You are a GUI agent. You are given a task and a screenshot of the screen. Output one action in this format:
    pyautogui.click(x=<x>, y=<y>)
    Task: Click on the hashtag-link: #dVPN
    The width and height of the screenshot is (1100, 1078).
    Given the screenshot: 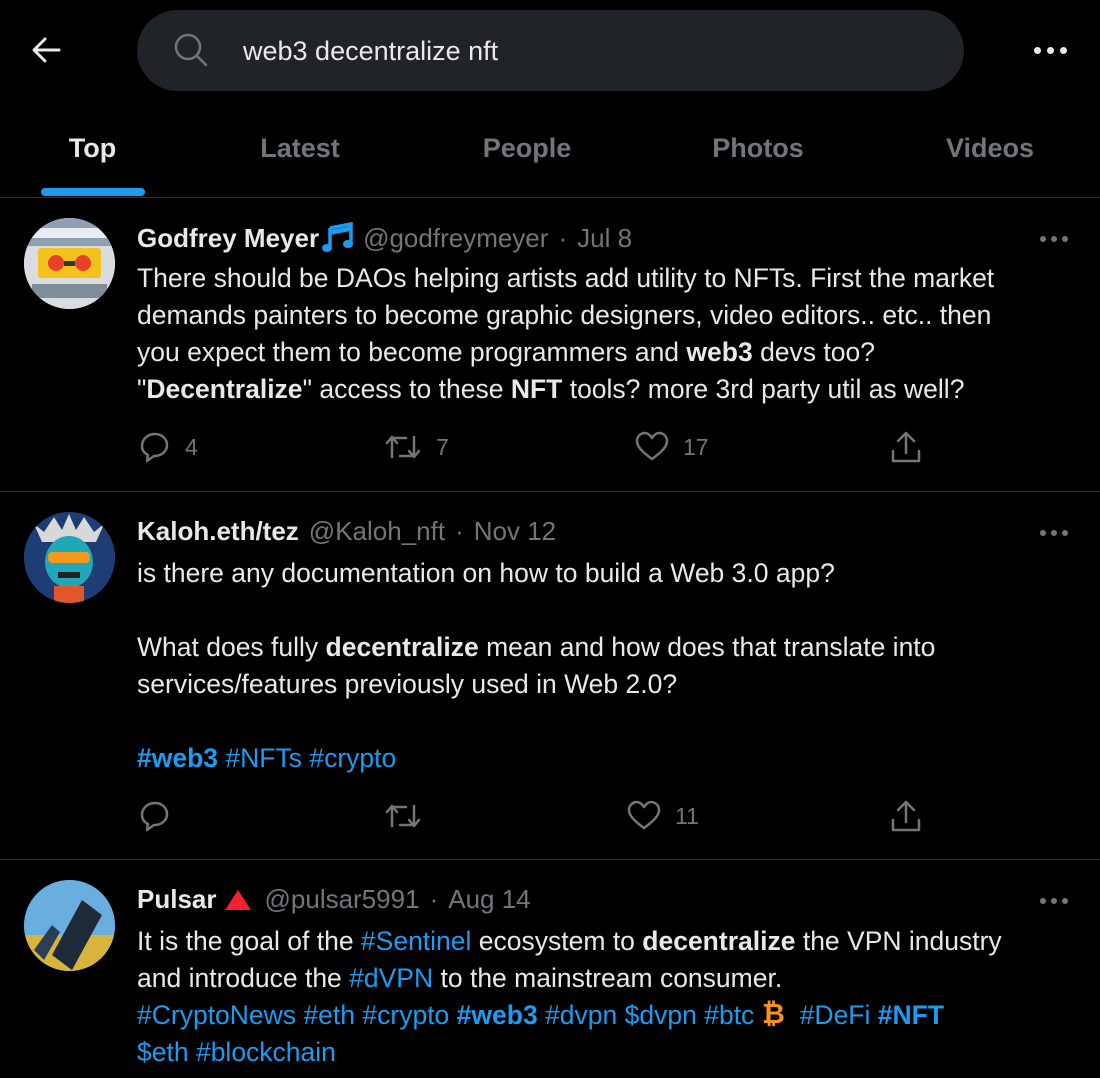 What is the action you would take?
    pyautogui.click(x=391, y=978)
    